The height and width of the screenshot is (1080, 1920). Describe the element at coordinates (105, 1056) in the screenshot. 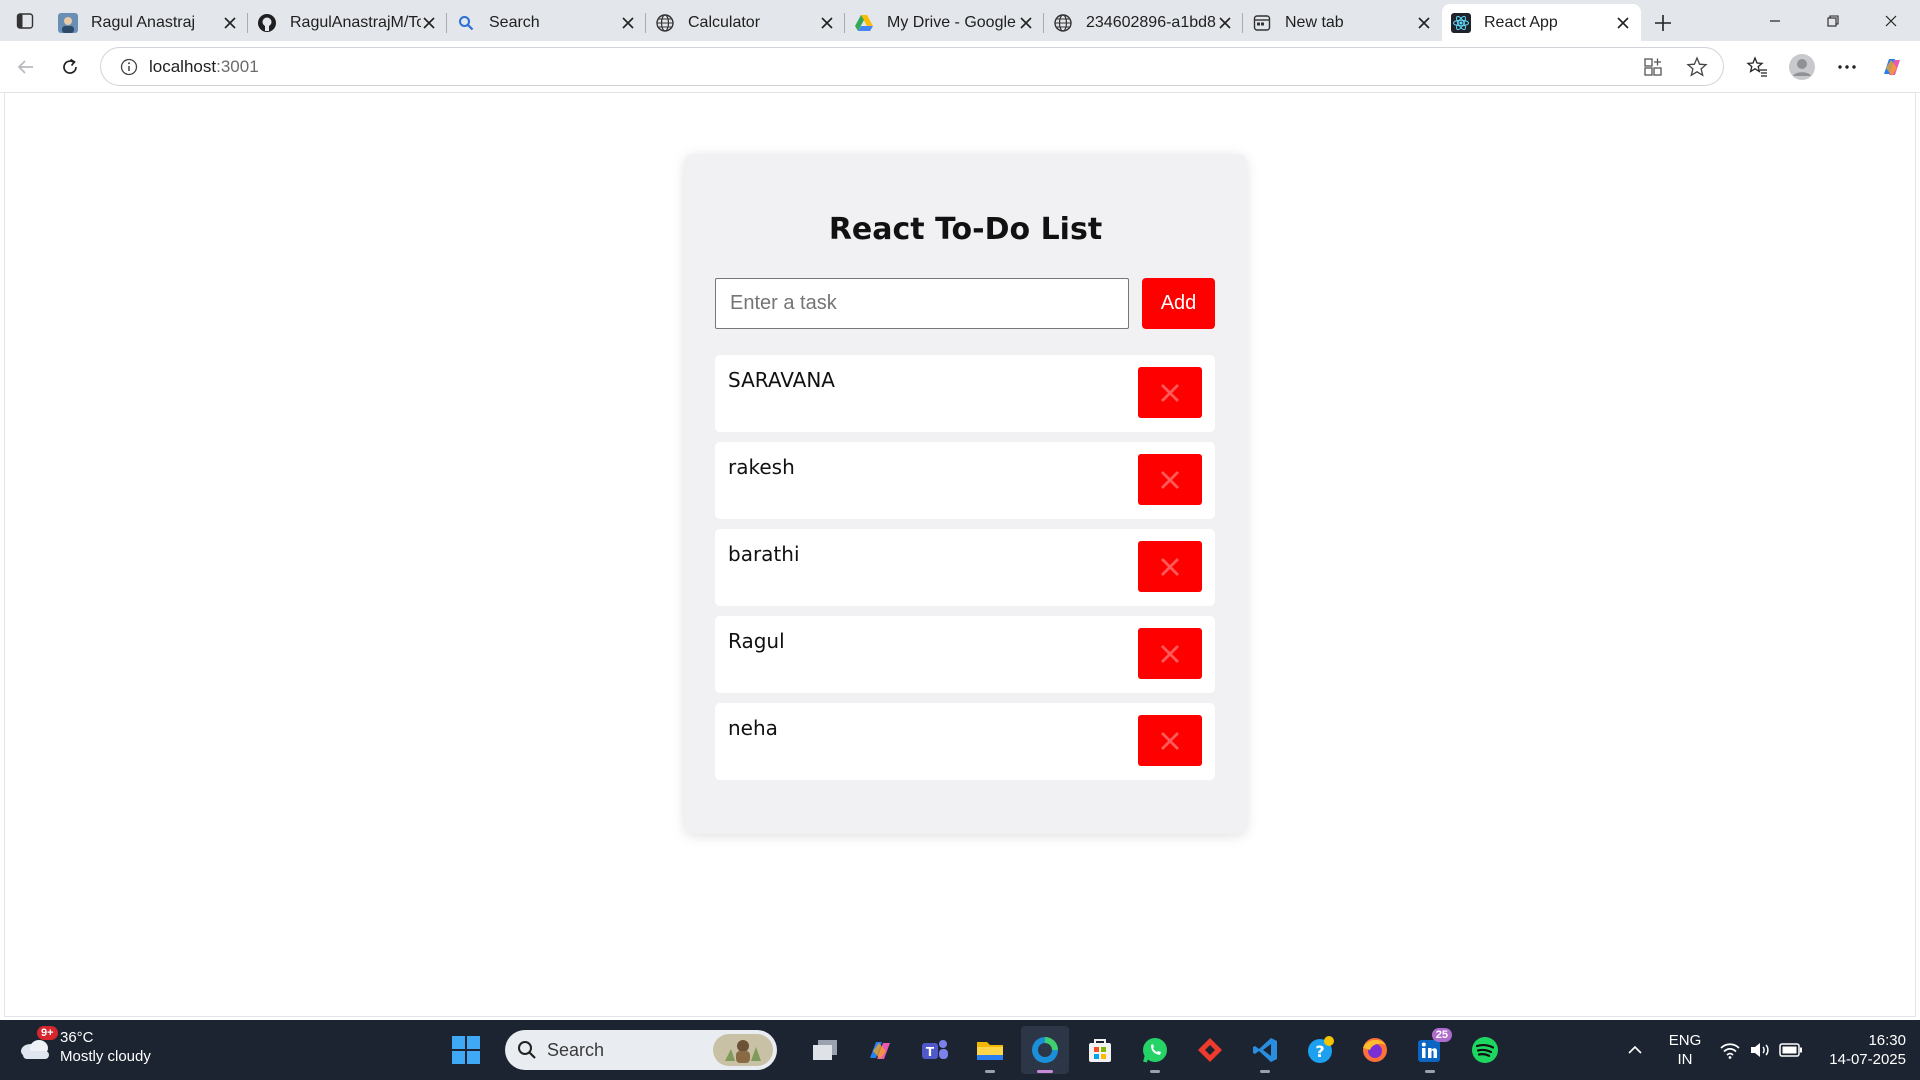

I see `weather-condition: Mostly cloudy` at that location.